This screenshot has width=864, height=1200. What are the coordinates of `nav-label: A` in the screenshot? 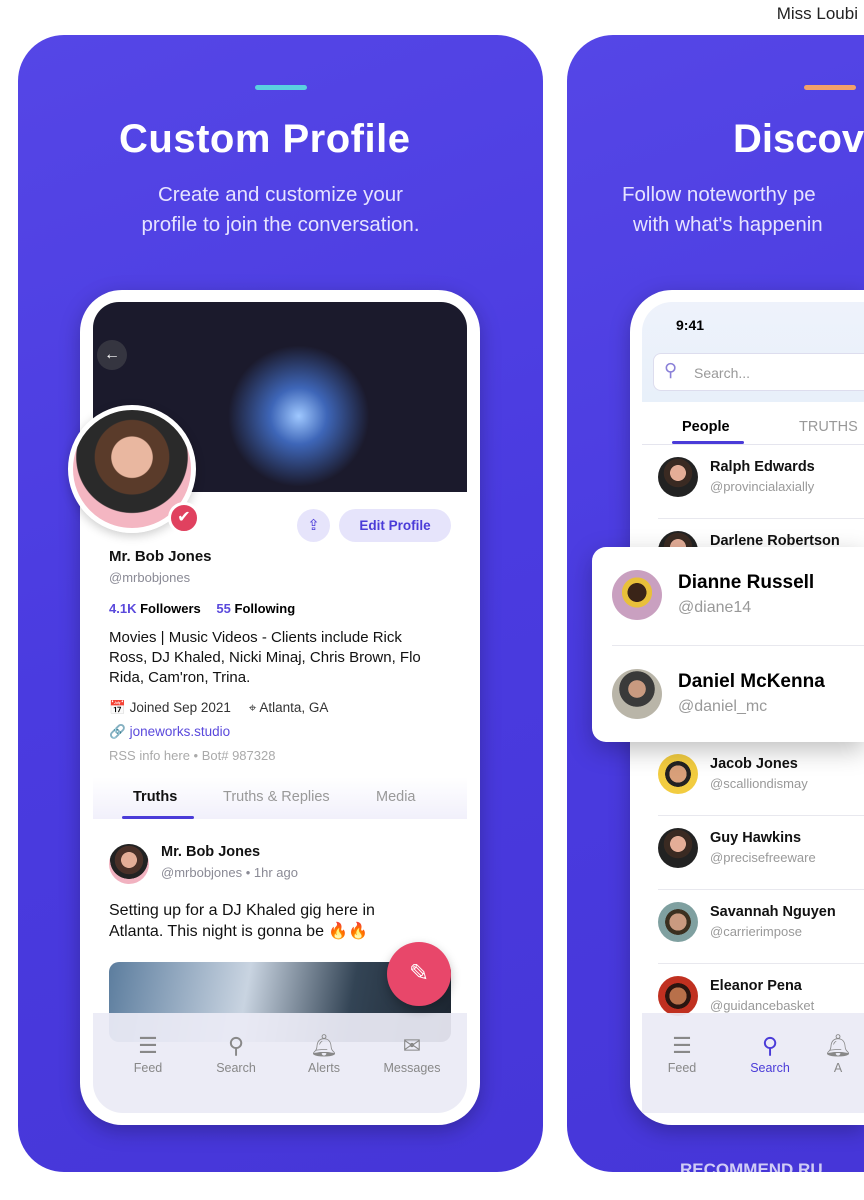 It's located at (838, 1068).